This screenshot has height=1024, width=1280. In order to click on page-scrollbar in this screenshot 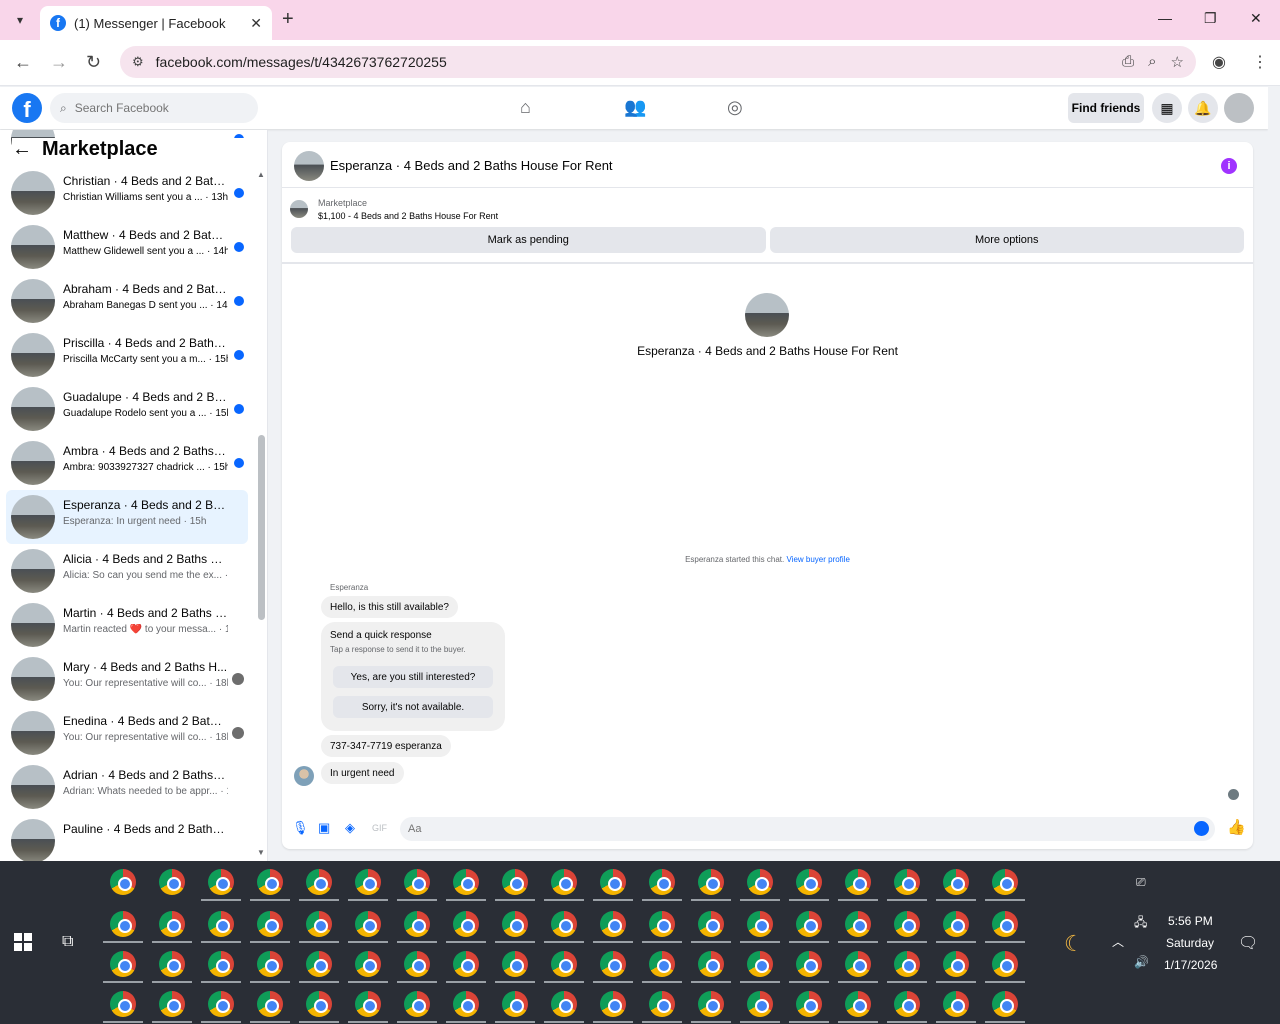, I will do `click(1274, 474)`.